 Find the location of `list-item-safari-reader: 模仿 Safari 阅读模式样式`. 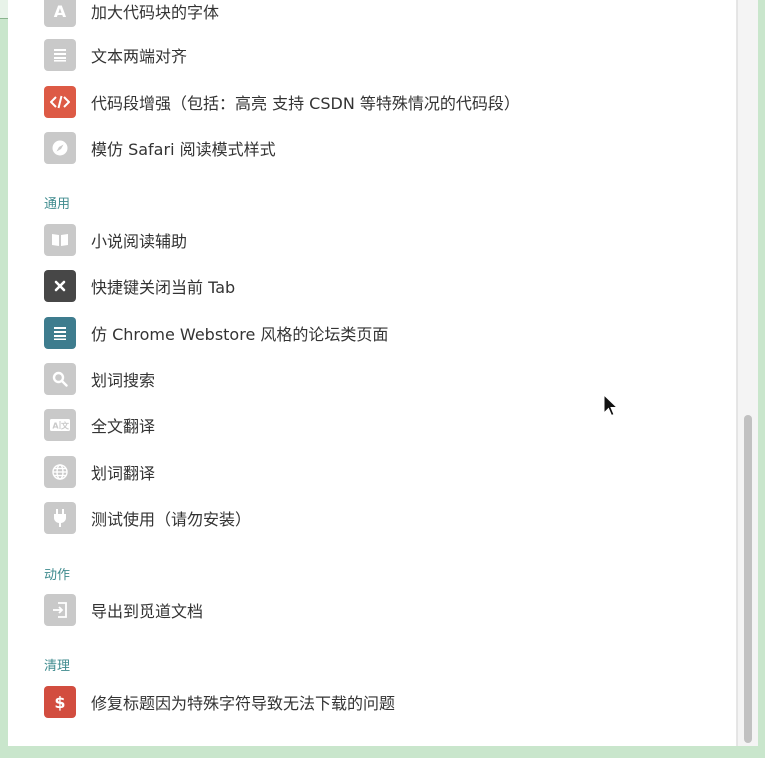

list-item-safari-reader: 模仿 Safari 阅读模式样式 is located at coordinates (160, 148).